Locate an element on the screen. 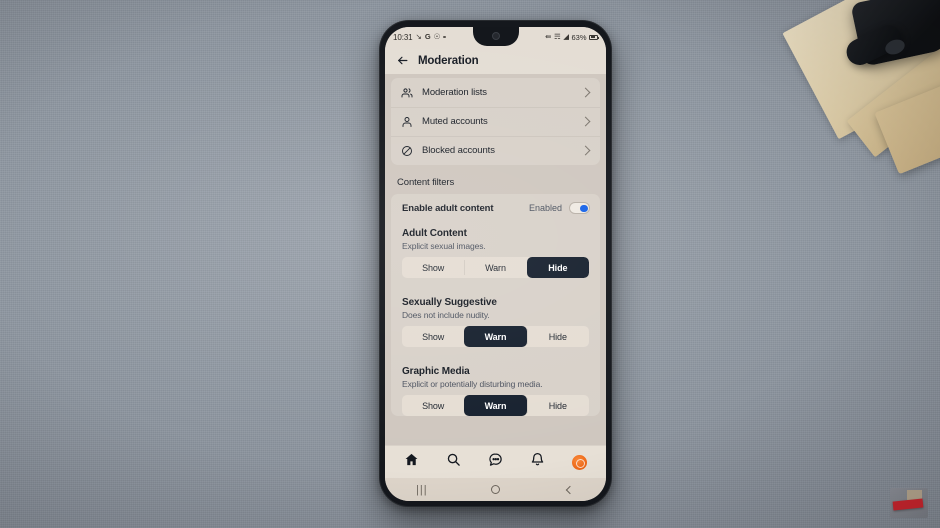 The height and width of the screenshot is (528, 940). menu-item-label: Moderation lists is located at coordinates (454, 92).